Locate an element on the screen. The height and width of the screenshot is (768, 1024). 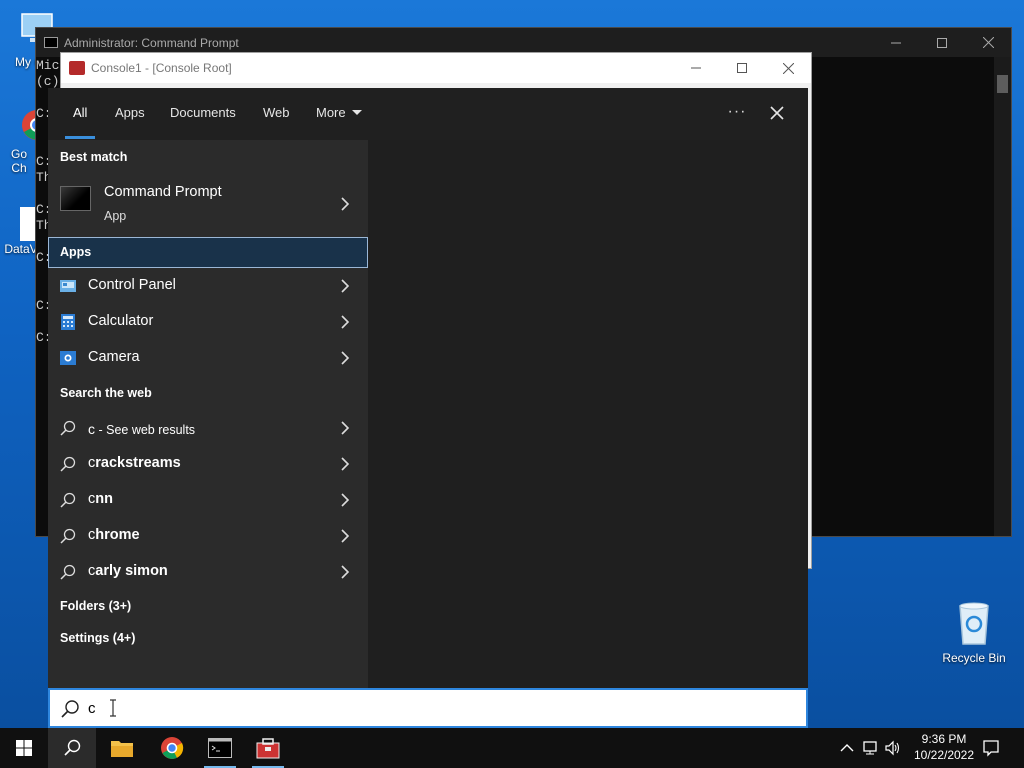
search-box: c is located at coordinates (428, 708).